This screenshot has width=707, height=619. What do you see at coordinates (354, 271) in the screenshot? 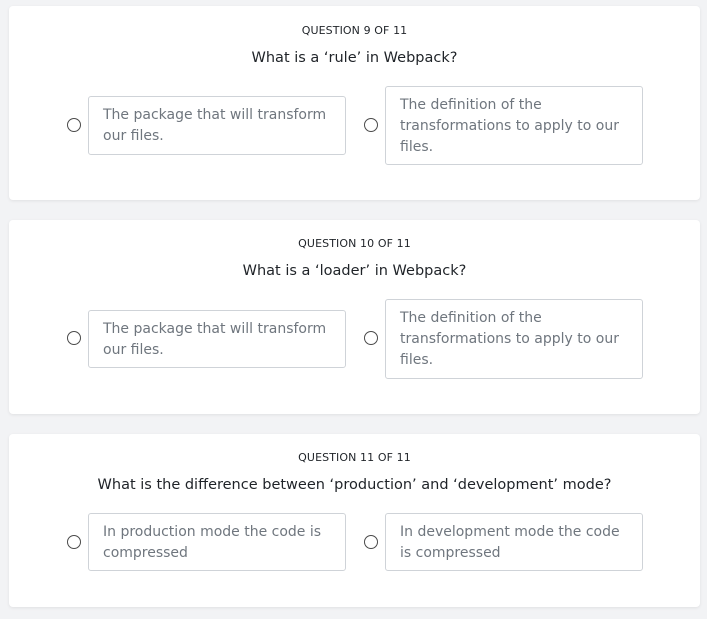
I see `question-title: What is a ‘loader’ in Webpack?` at bounding box center [354, 271].